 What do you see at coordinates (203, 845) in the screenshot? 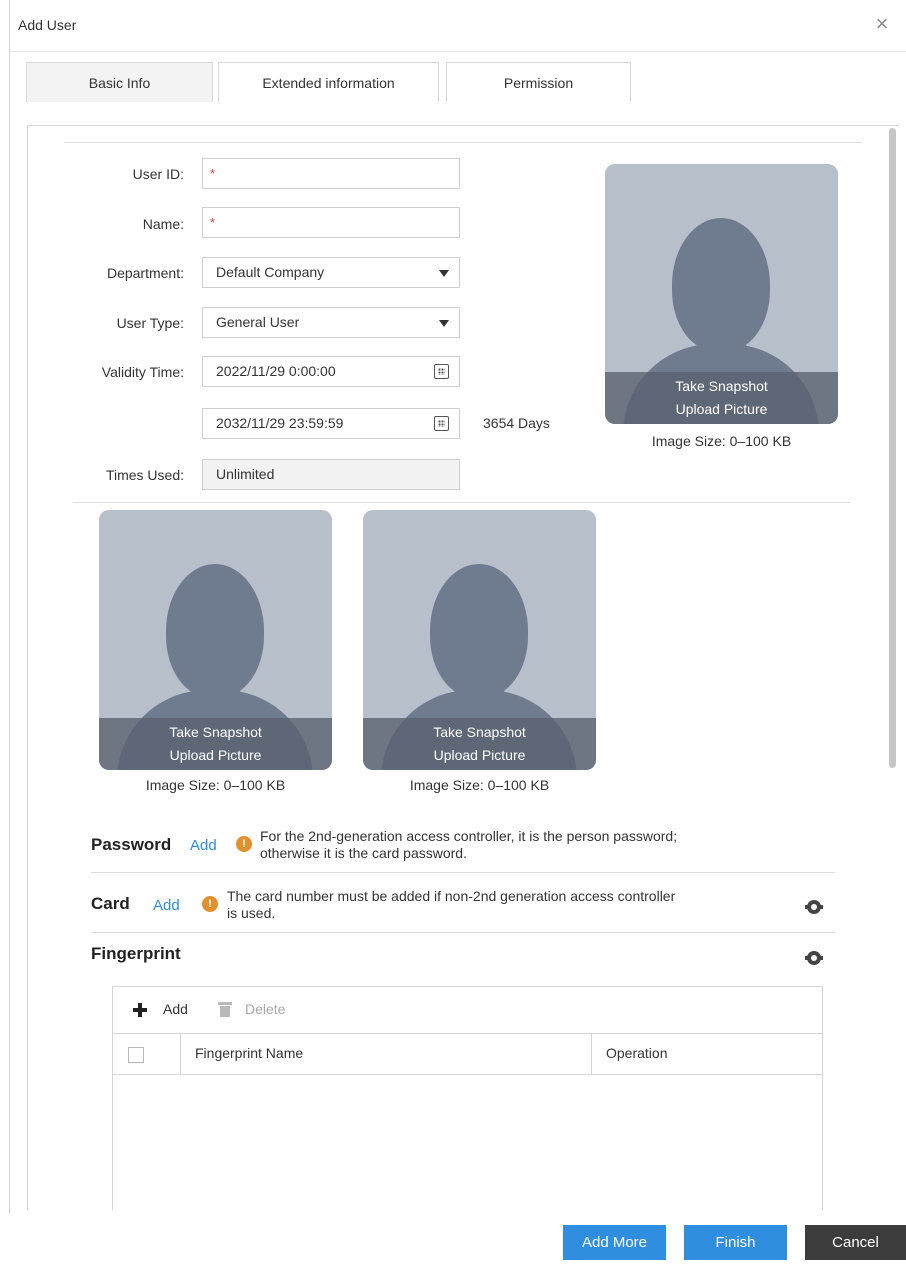
I see `add-password-link: Add` at bounding box center [203, 845].